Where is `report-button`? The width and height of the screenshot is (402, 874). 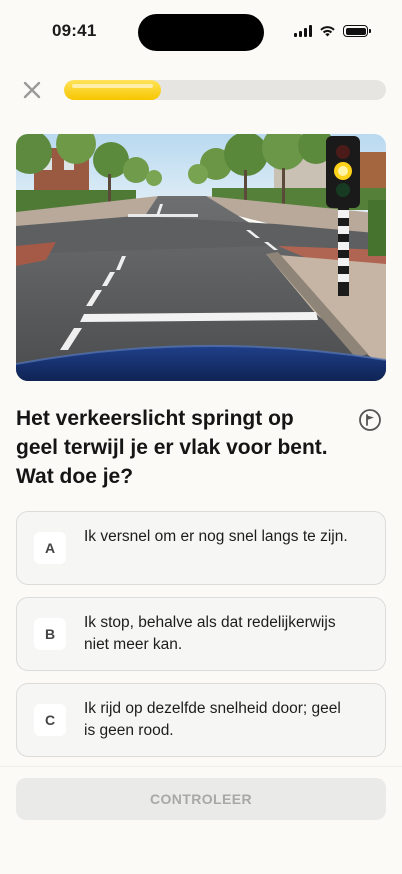 report-button is located at coordinates (370, 420).